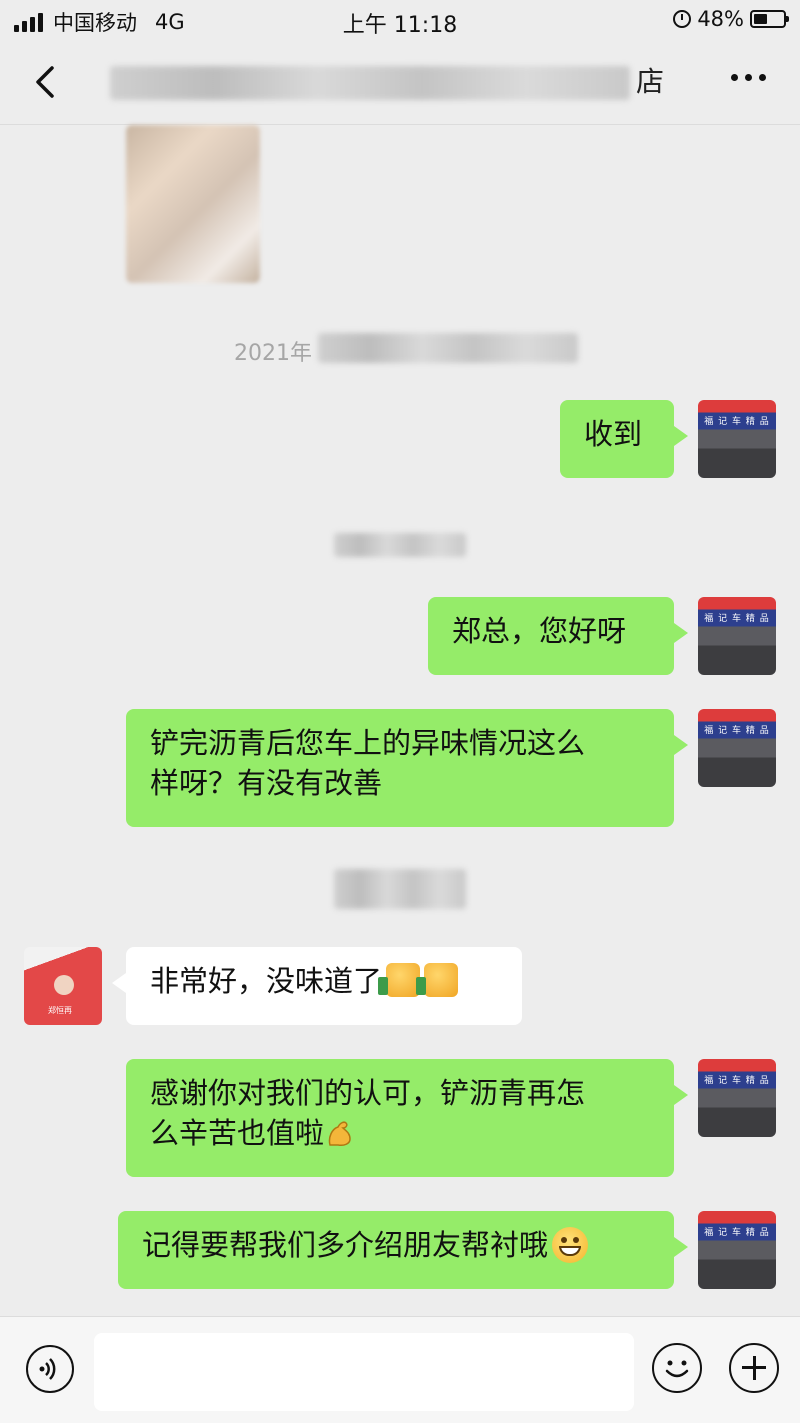 The image size is (800, 1423). What do you see at coordinates (193, 204) in the screenshot?
I see `blurred-image-message` at bounding box center [193, 204].